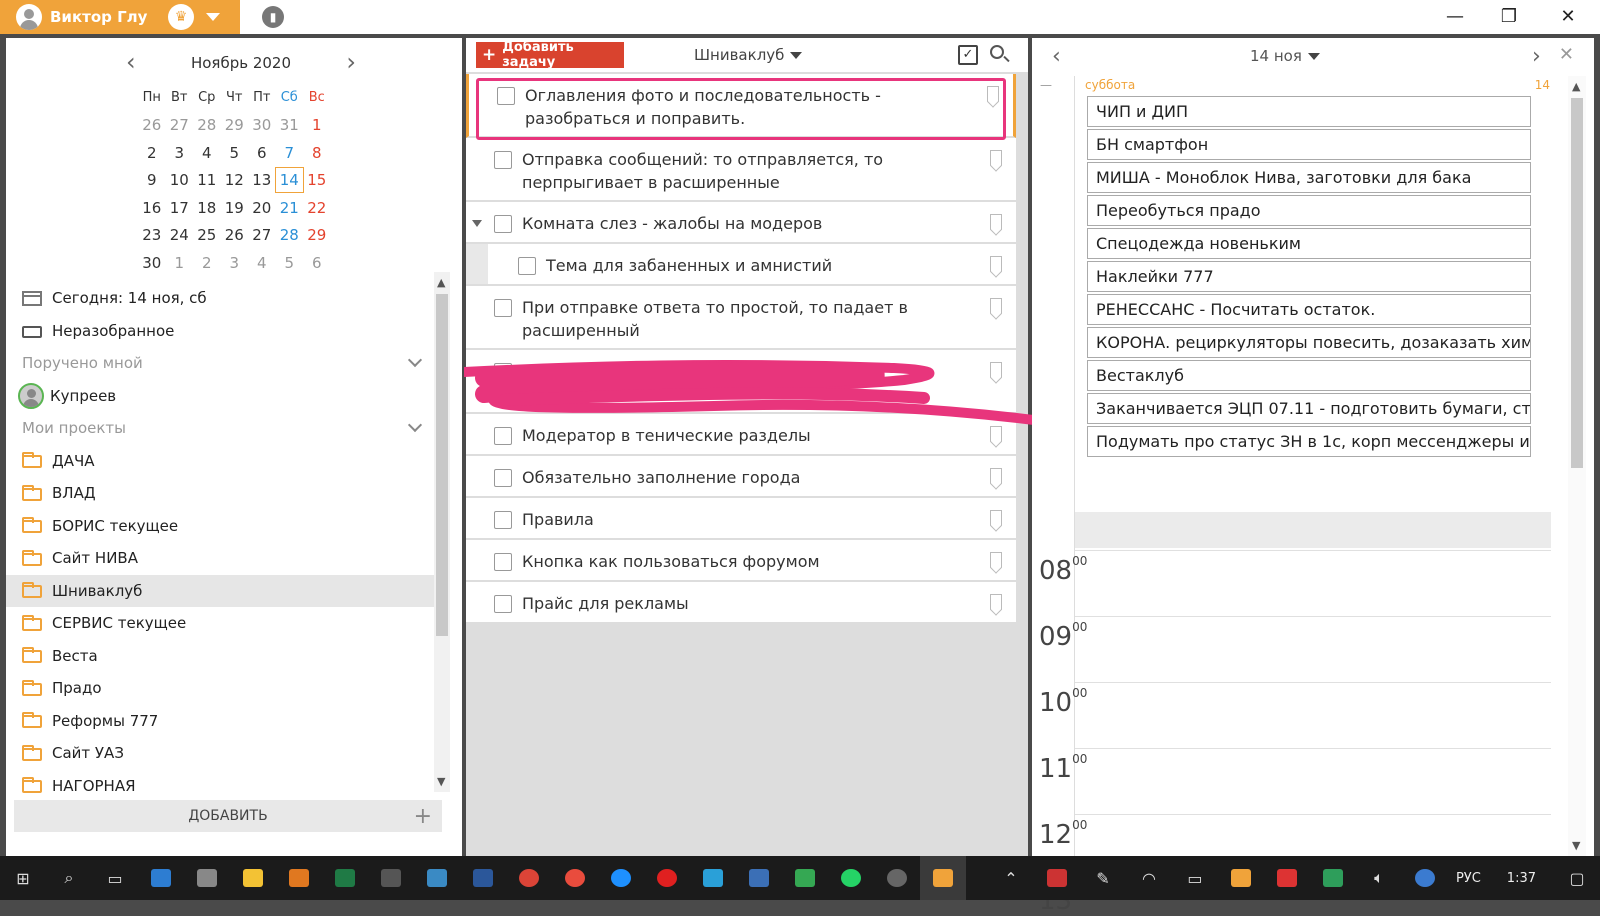 The width and height of the screenshot is (1600, 916). What do you see at coordinates (391, 878) in the screenshot?
I see `calculator-icon` at bounding box center [391, 878].